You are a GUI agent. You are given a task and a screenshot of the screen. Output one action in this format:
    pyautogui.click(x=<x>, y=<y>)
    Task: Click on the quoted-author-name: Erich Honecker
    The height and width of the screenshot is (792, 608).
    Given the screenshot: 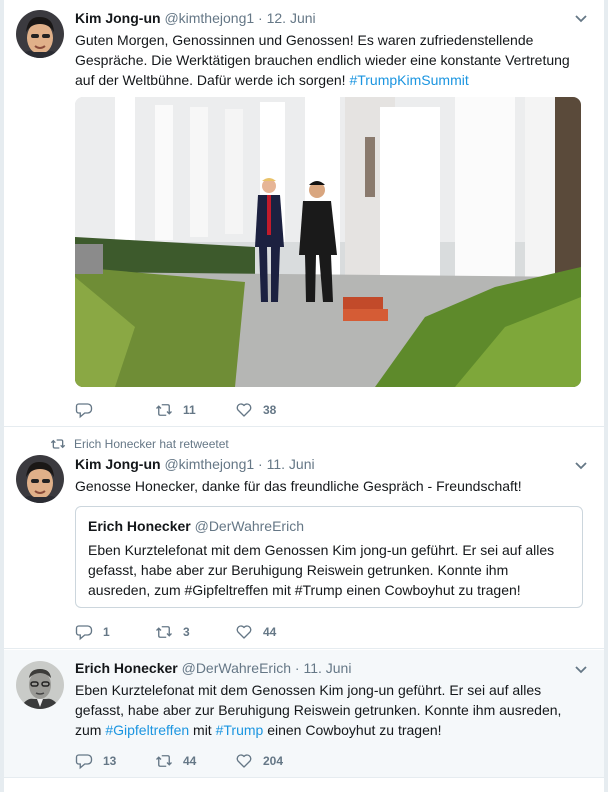 What is the action you would take?
    pyautogui.click(x=139, y=526)
    